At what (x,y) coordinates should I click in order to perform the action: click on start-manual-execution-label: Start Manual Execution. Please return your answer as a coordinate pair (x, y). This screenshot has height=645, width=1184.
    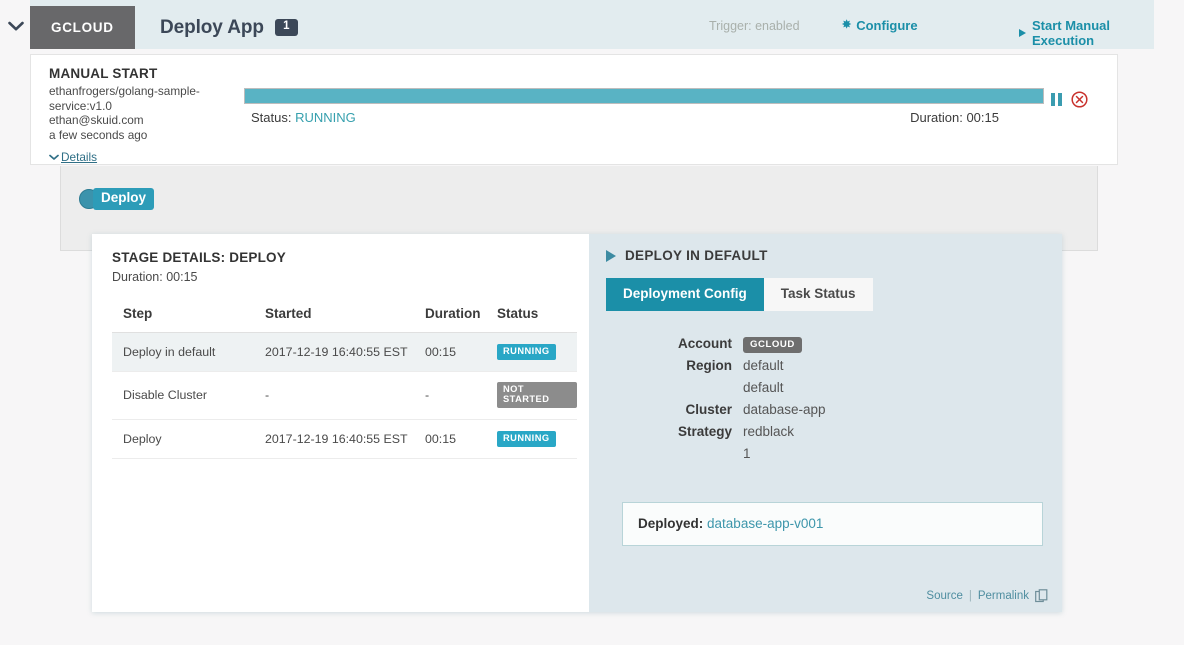
    Looking at the image, I should click on (1071, 33).